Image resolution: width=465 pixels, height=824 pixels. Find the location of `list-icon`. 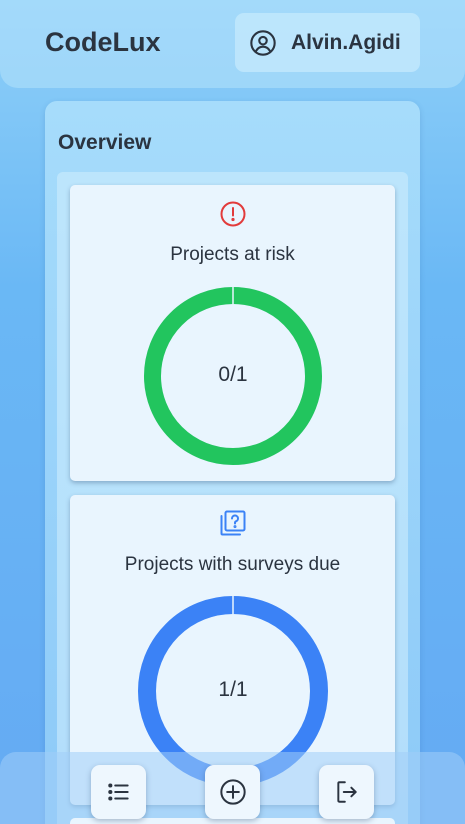

list-icon is located at coordinates (119, 792).